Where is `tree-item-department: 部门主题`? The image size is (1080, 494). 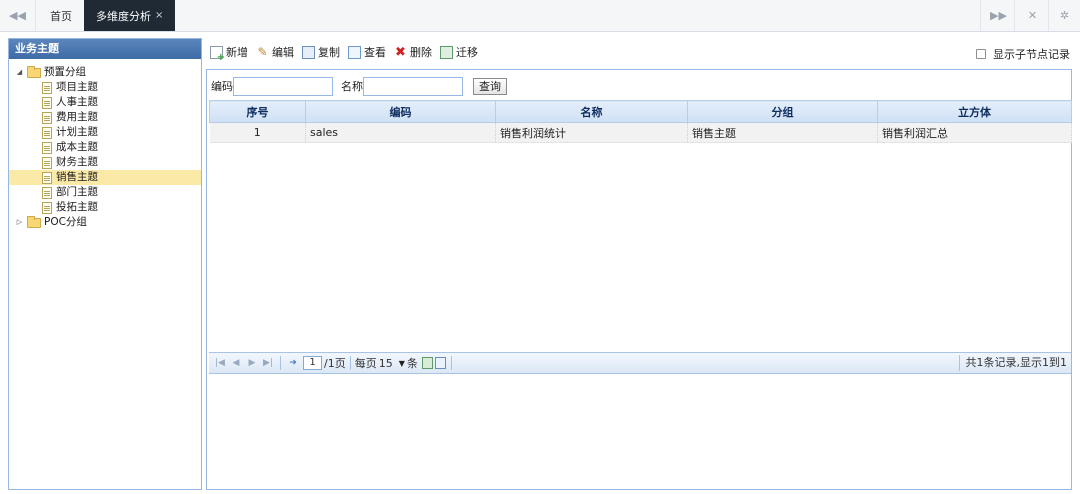
tree-item-department: 部门主题 is located at coordinates (105, 192).